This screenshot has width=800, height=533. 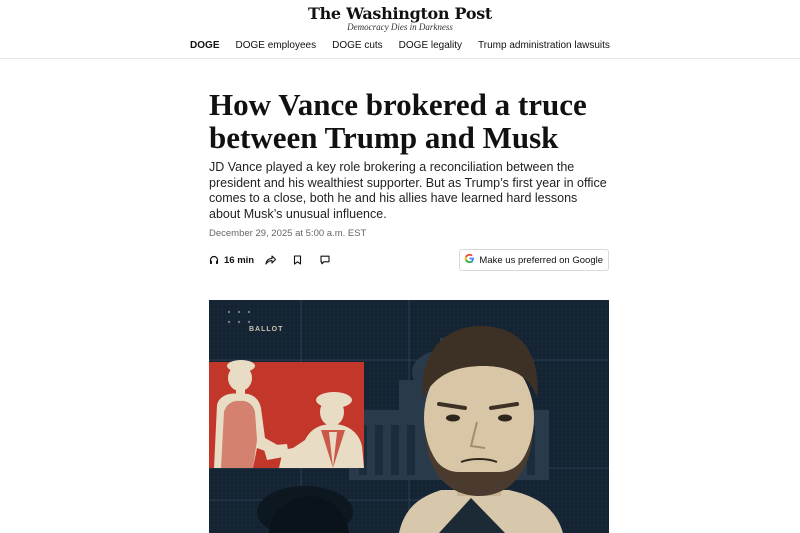 I want to click on nav-item-trump-lawsuits: Trump administration lawsuits, so click(x=544, y=45).